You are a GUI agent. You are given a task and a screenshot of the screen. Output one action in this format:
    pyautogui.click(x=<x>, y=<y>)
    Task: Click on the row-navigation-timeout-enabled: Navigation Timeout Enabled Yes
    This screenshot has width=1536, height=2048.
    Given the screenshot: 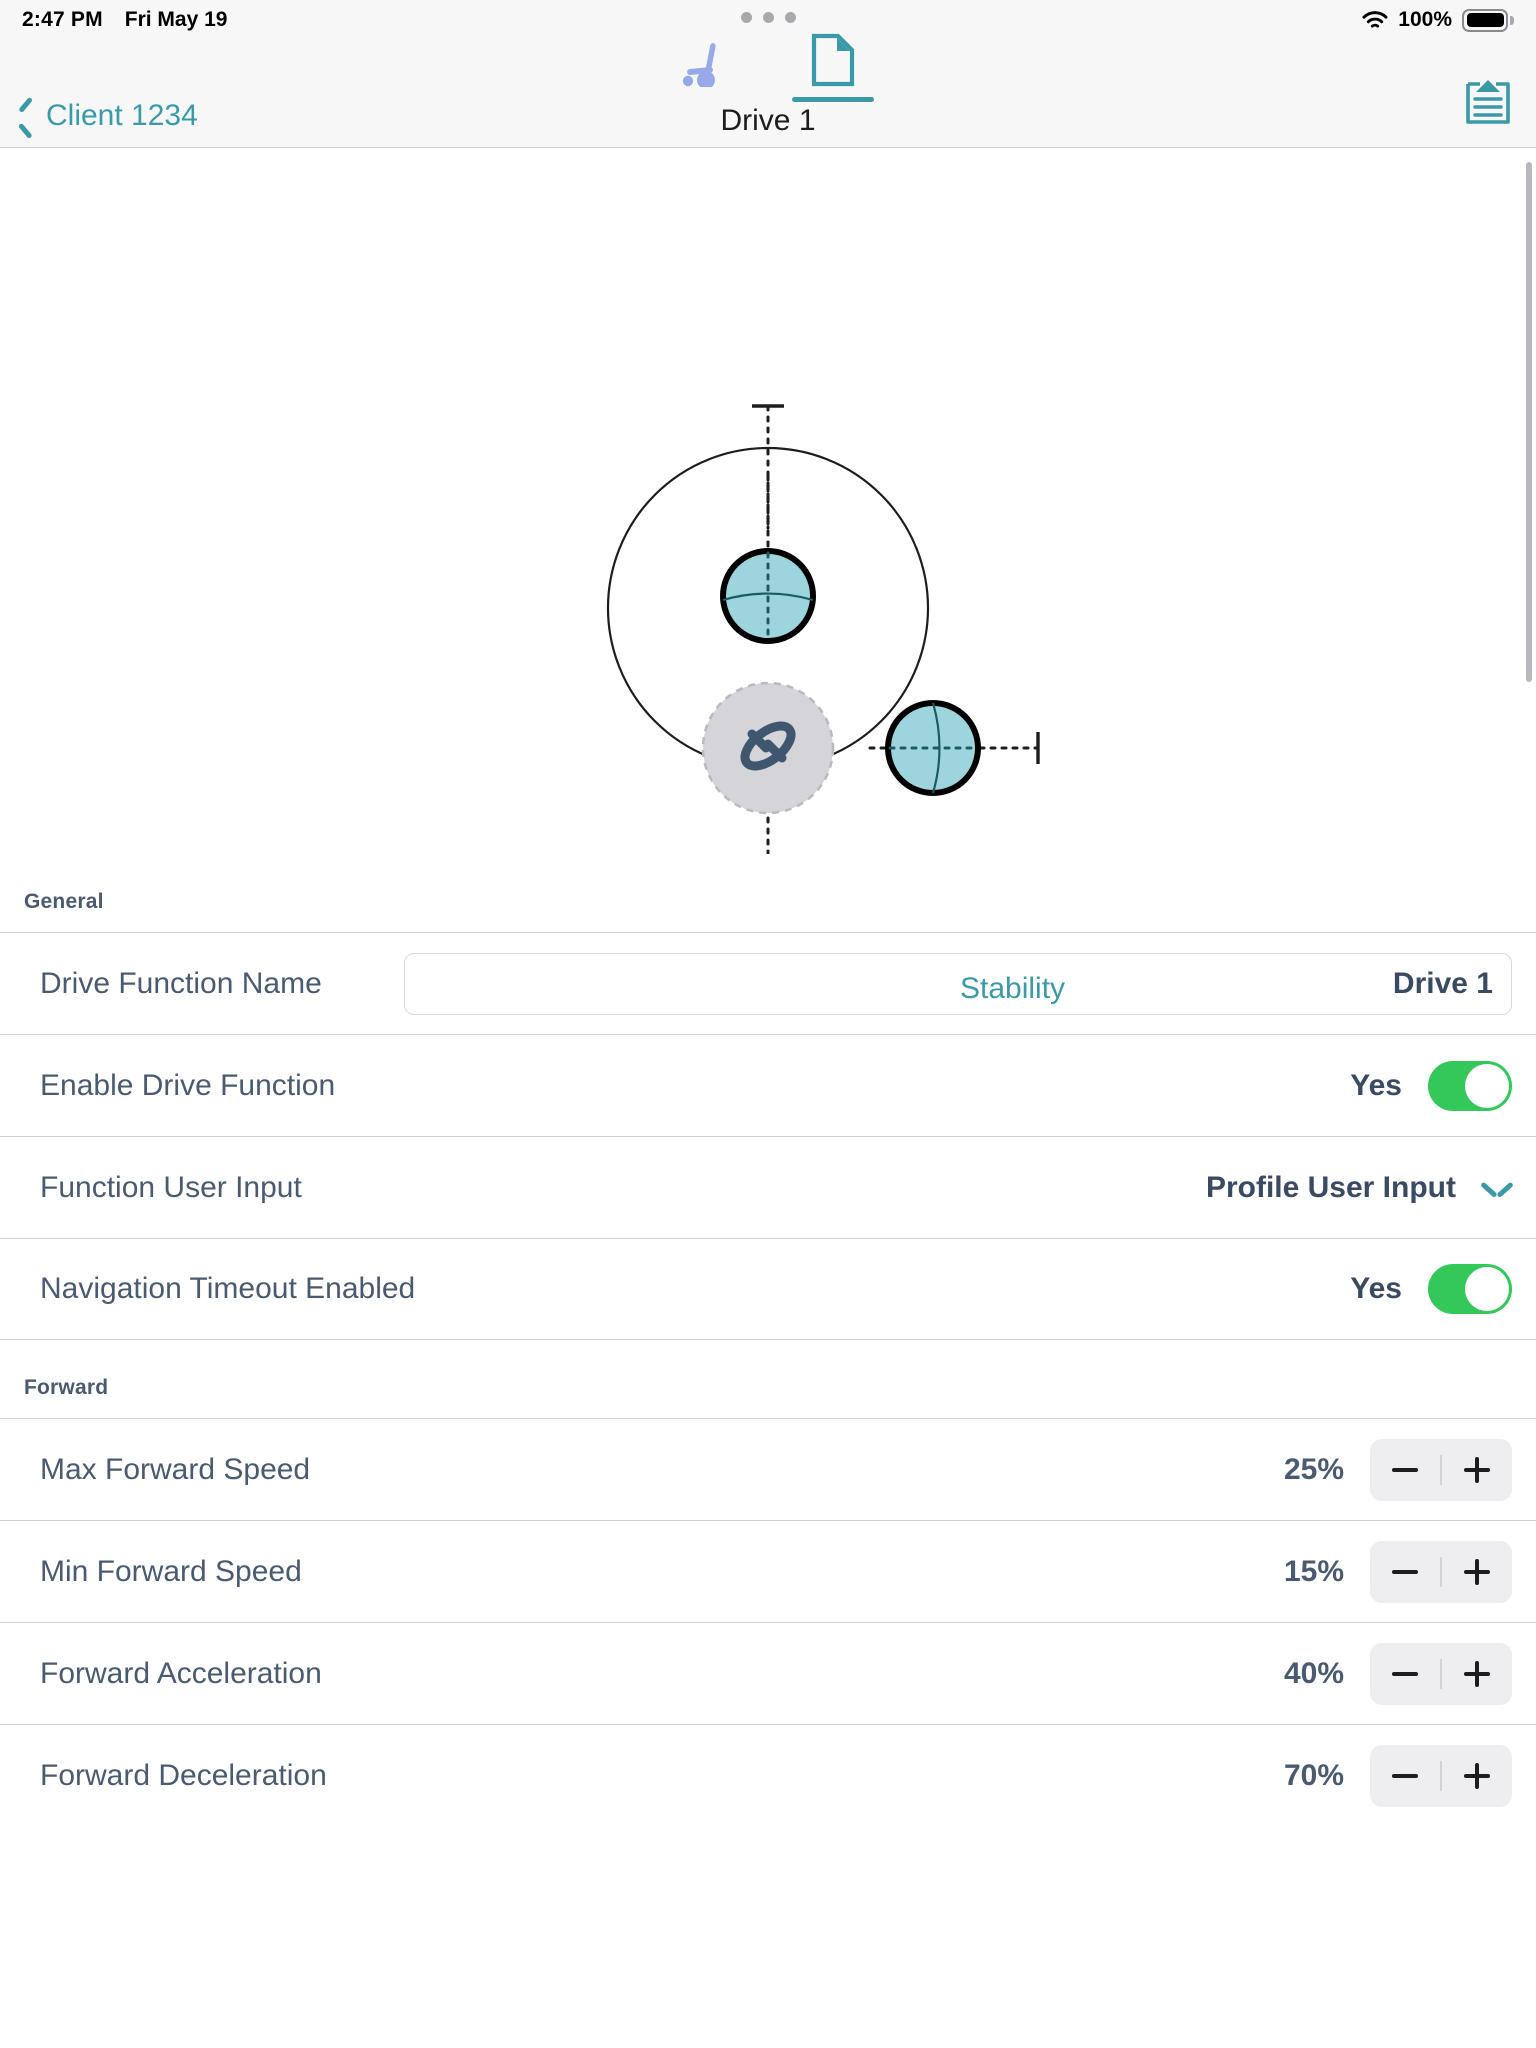 What is the action you would take?
    pyautogui.click(x=768, y=1289)
    